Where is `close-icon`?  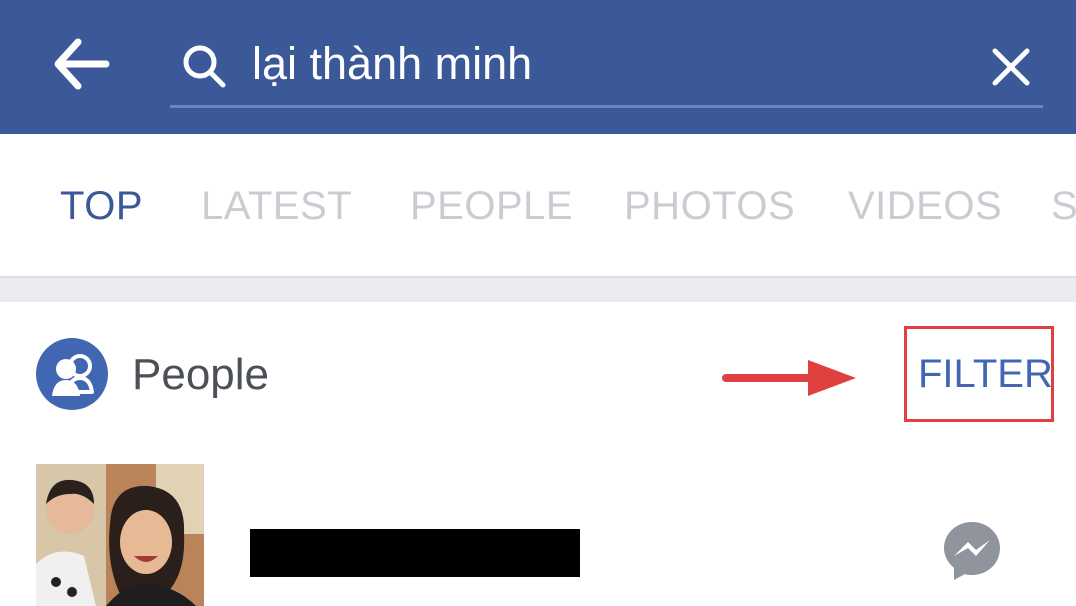 close-icon is located at coordinates (1011, 67).